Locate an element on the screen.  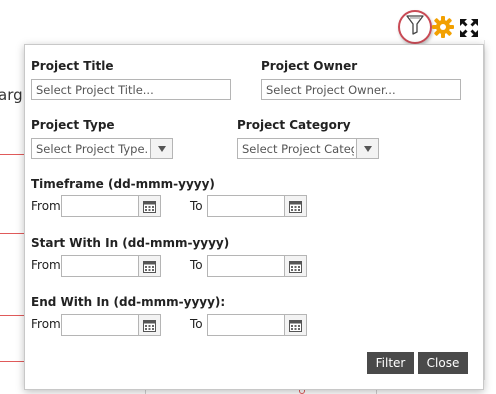
start-with-in-label: Start With In (dd-mmm-yyyy) is located at coordinates (130, 243).